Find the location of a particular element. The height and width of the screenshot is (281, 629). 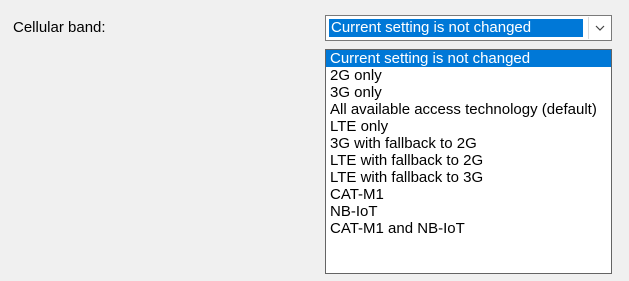

dropdown-option-lte-fallback-2g: LTE with fallback to 2G is located at coordinates (468, 160).